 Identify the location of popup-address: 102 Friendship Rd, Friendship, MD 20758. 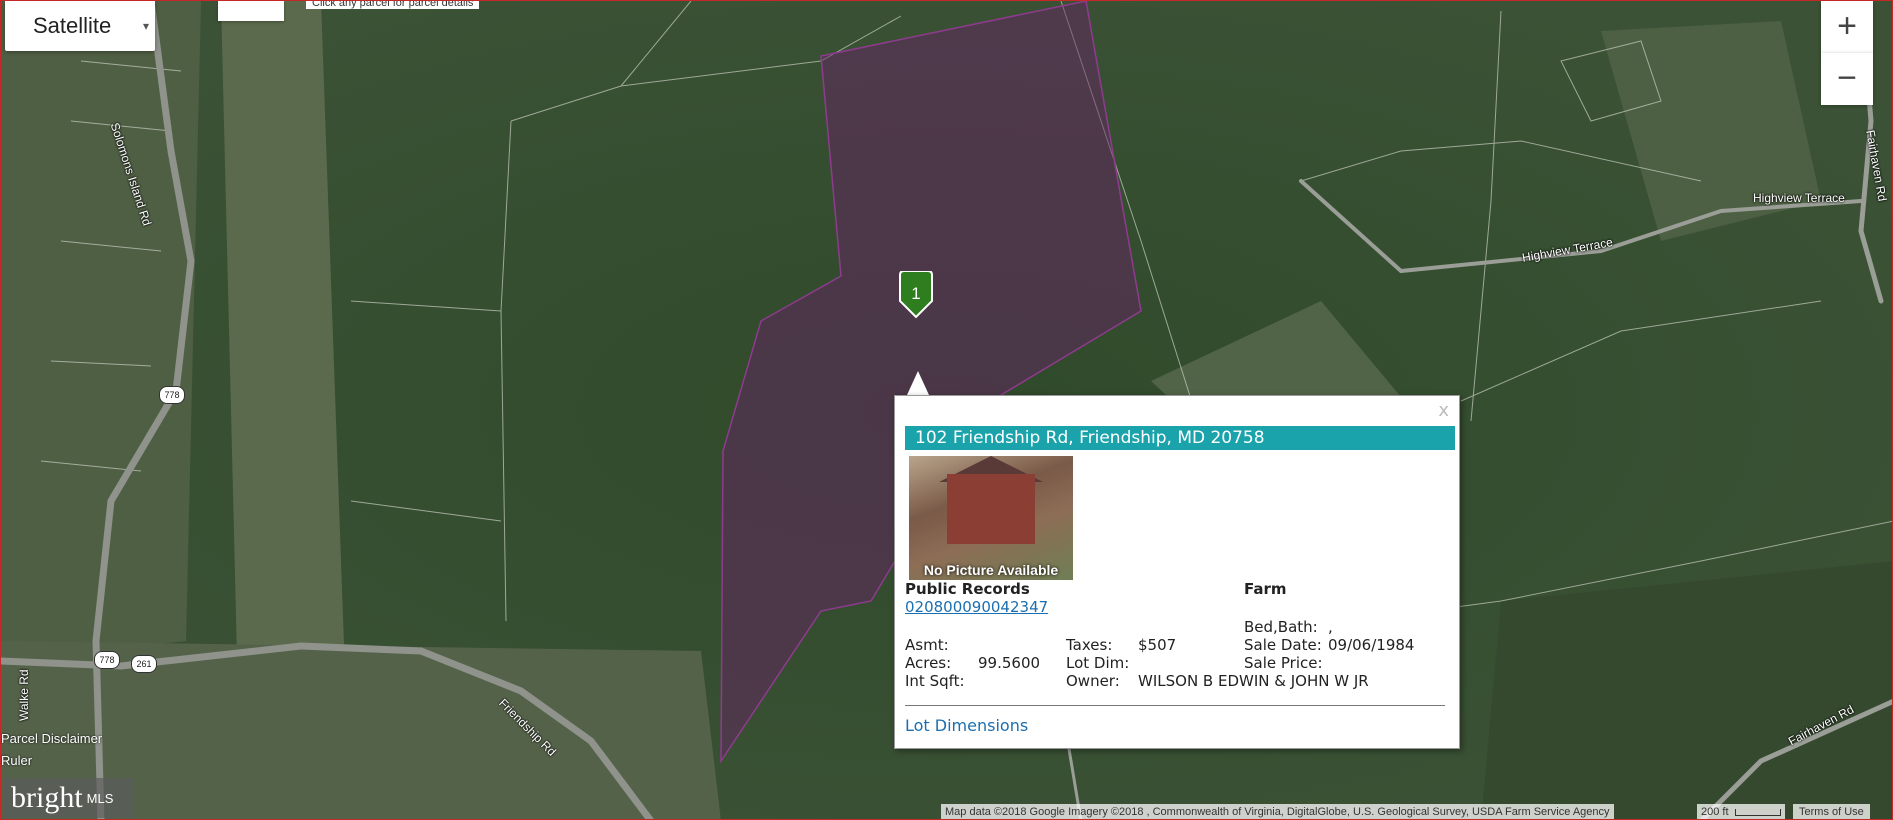
(1180, 438).